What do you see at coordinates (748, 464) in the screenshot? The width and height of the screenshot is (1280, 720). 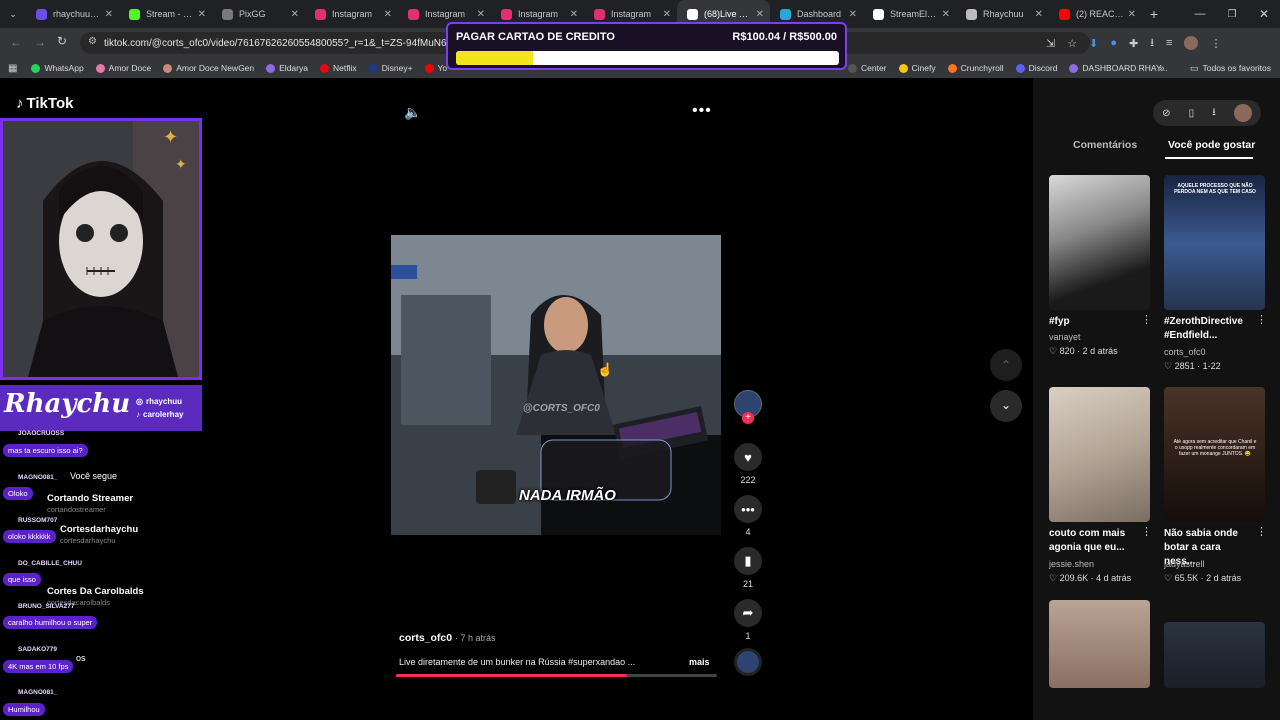 I see `like-button: ♥ 222` at bounding box center [748, 464].